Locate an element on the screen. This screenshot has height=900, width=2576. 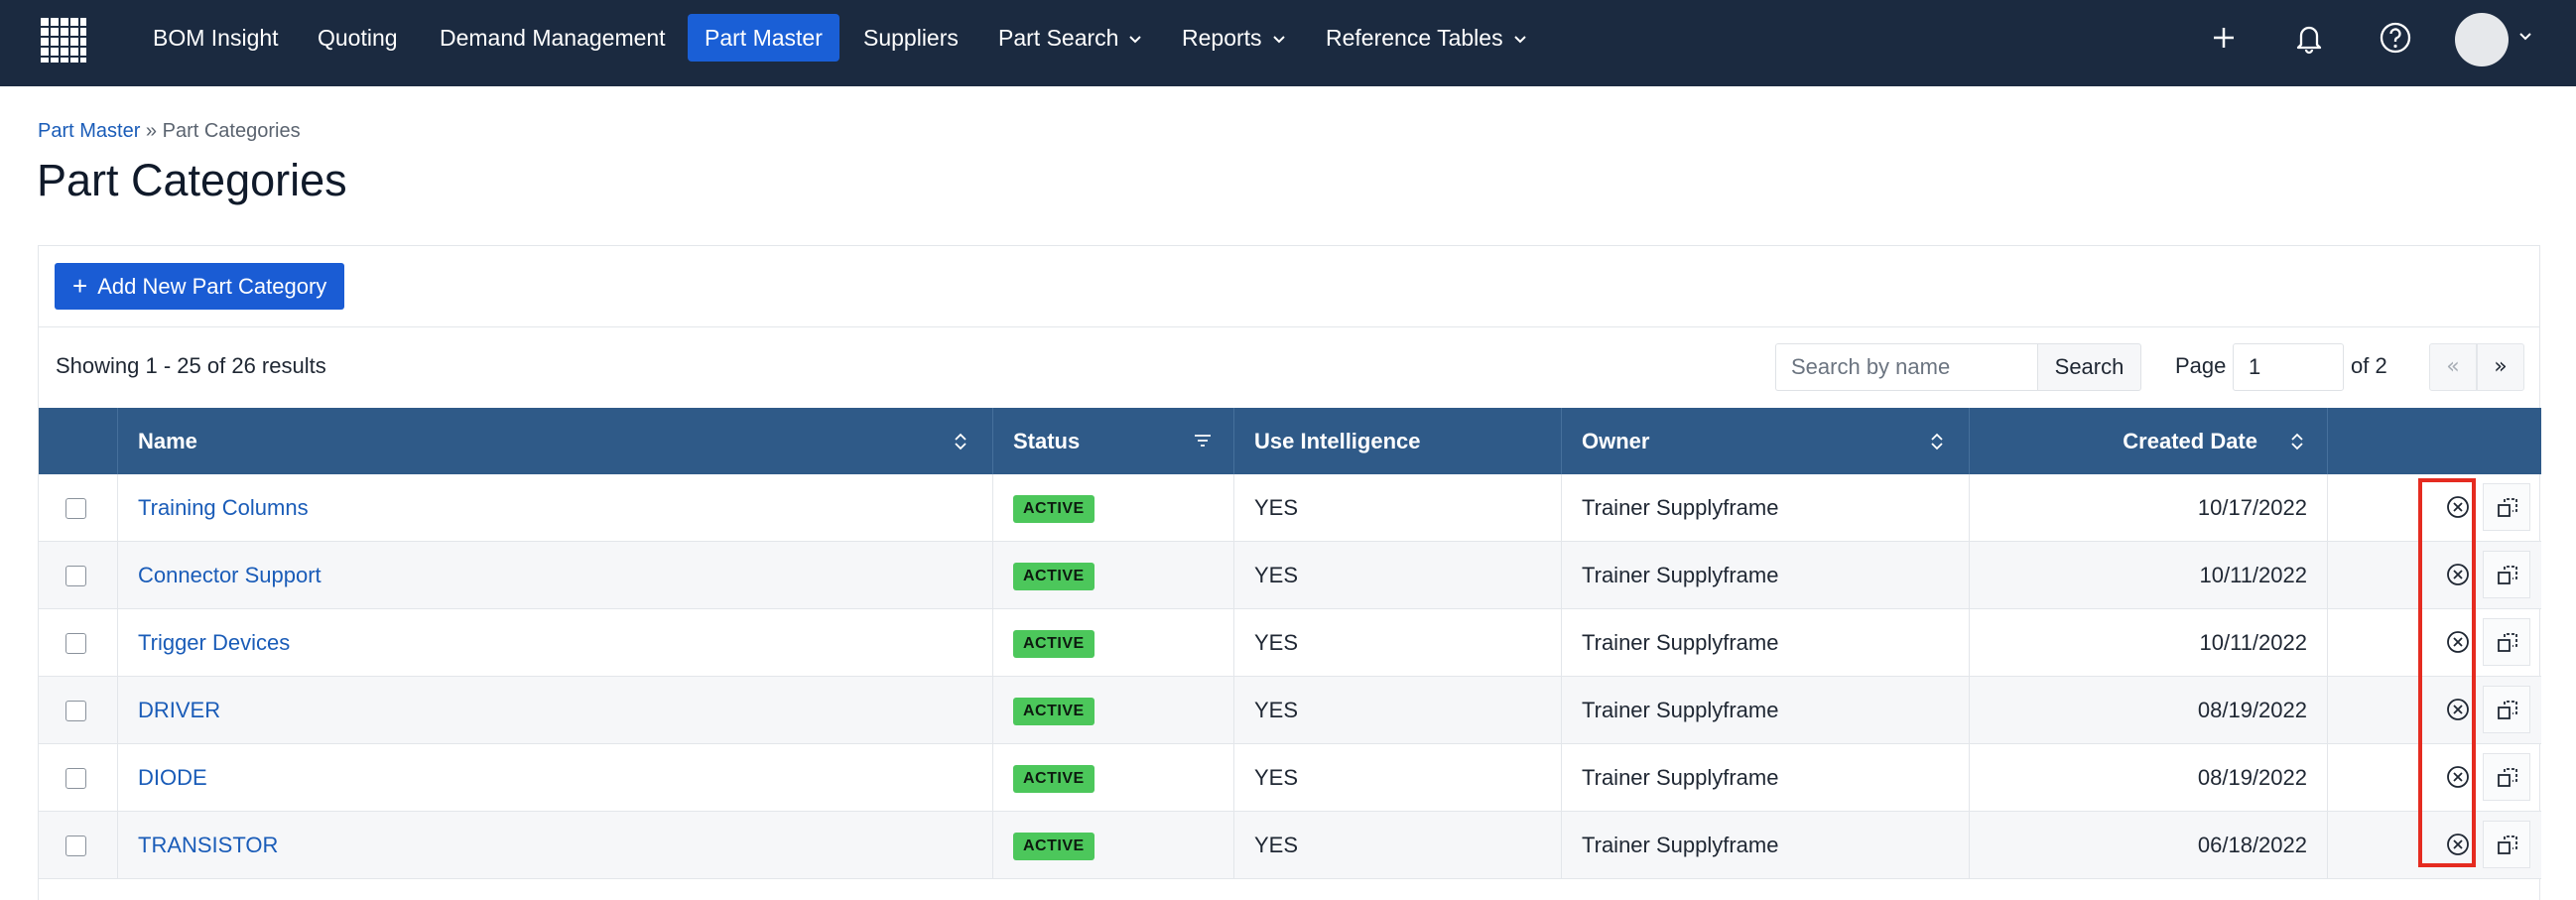
breadcrumb-link-part-master: Part Master is located at coordinates (89, 131).